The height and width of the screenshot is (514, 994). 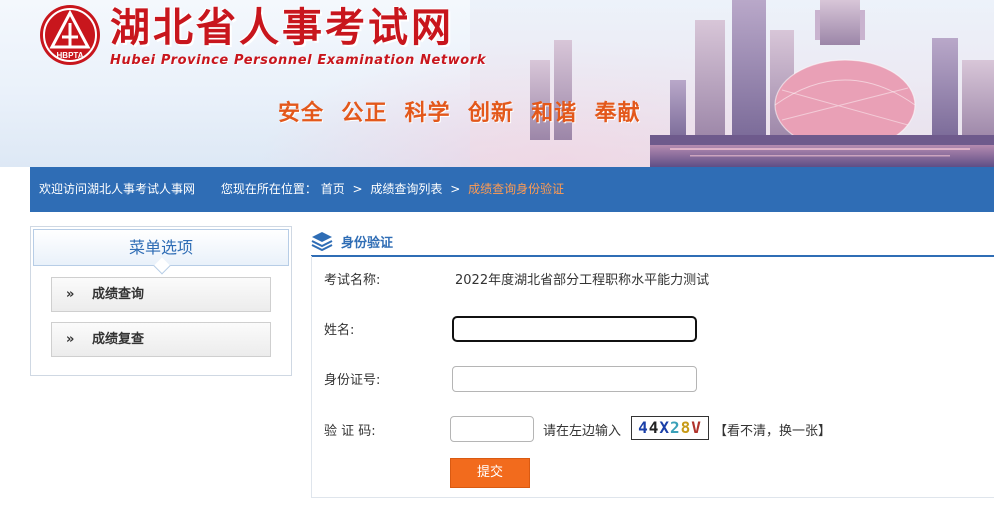 What do you see at coordinates (339, 330) in the screenshot?
I see `name-label: 姓名:` at bounding box center [339, 330].